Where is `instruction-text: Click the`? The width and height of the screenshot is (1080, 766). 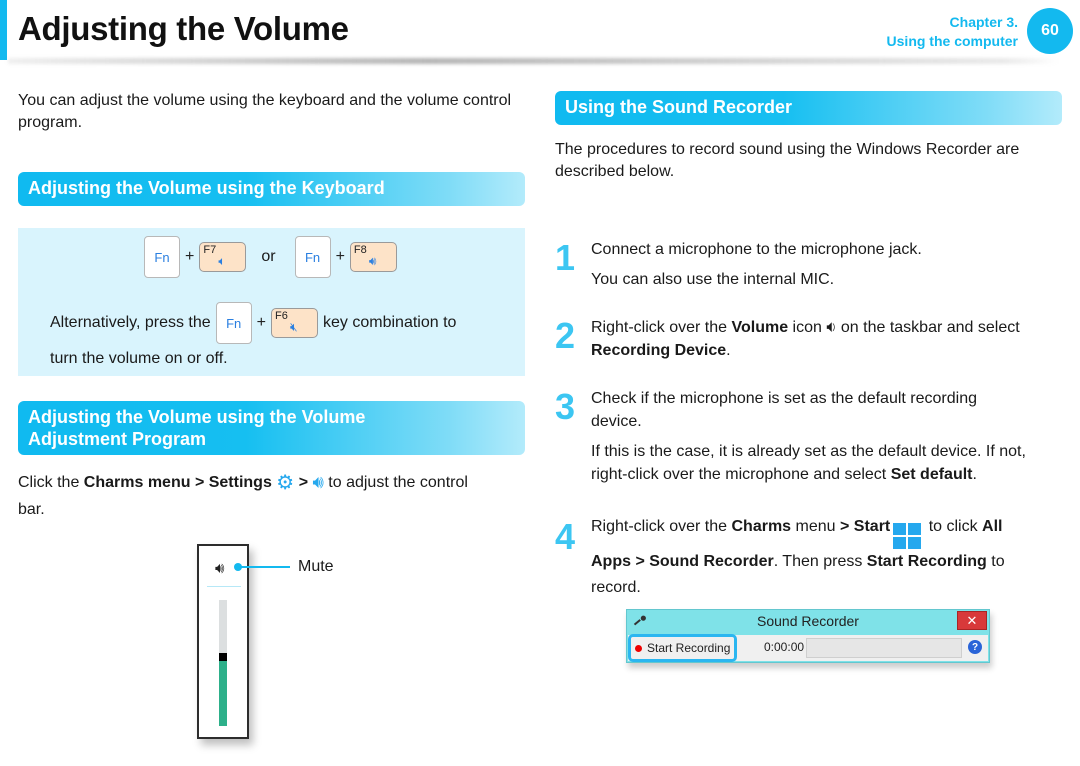 instruction-text: Click the is located at coordinates (51, 482).